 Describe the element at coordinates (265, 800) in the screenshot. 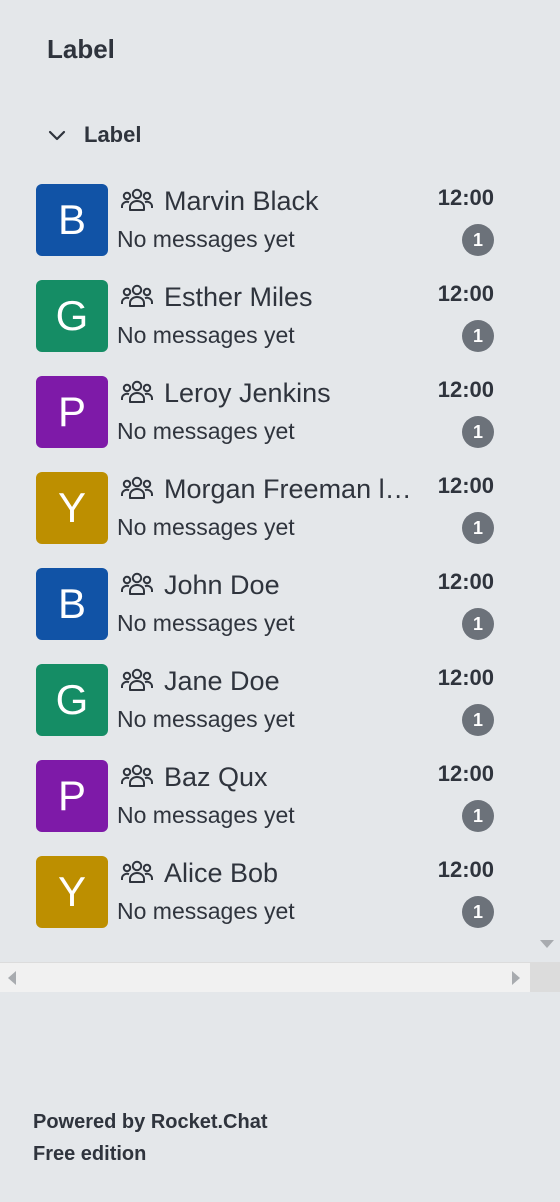

I see `room-list-item: P Baz Qux 12:00 No messages yet 1` at that location.